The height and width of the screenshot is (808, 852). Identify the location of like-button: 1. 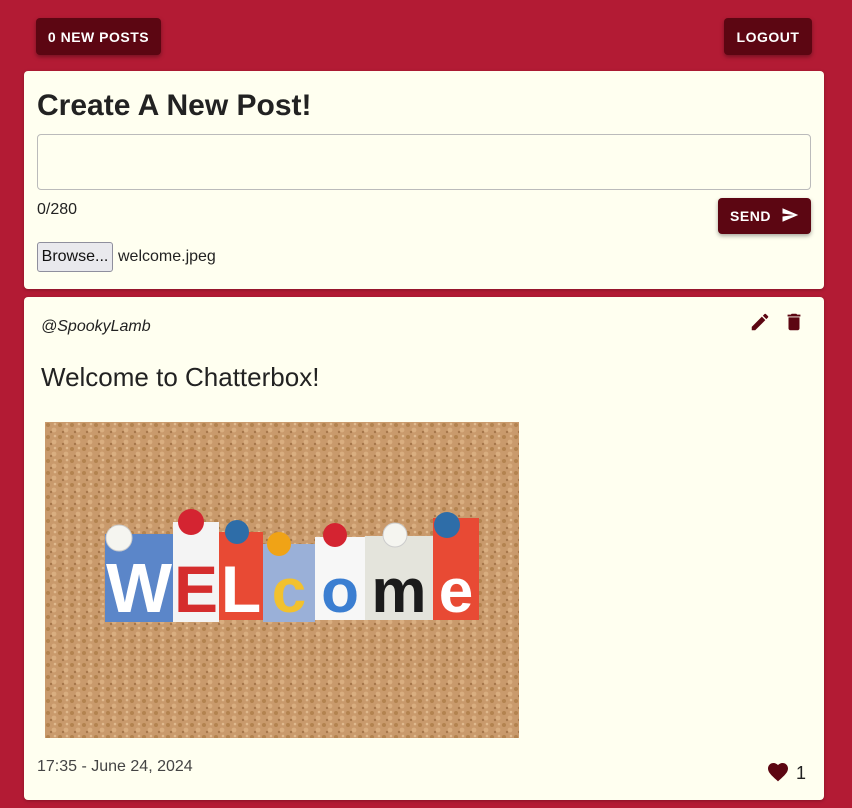
(786, 773).